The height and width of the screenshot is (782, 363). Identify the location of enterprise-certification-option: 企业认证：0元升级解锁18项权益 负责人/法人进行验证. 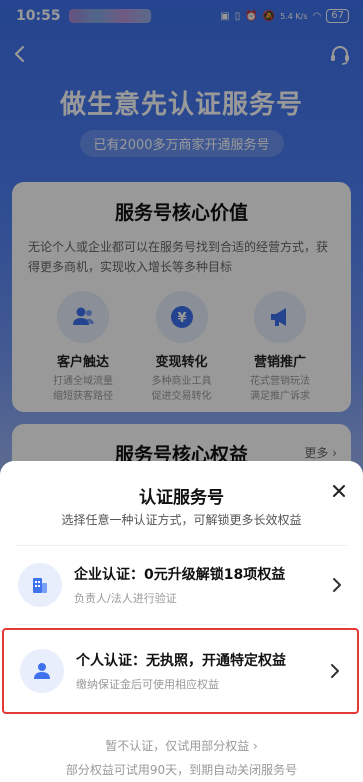
(180, 585).